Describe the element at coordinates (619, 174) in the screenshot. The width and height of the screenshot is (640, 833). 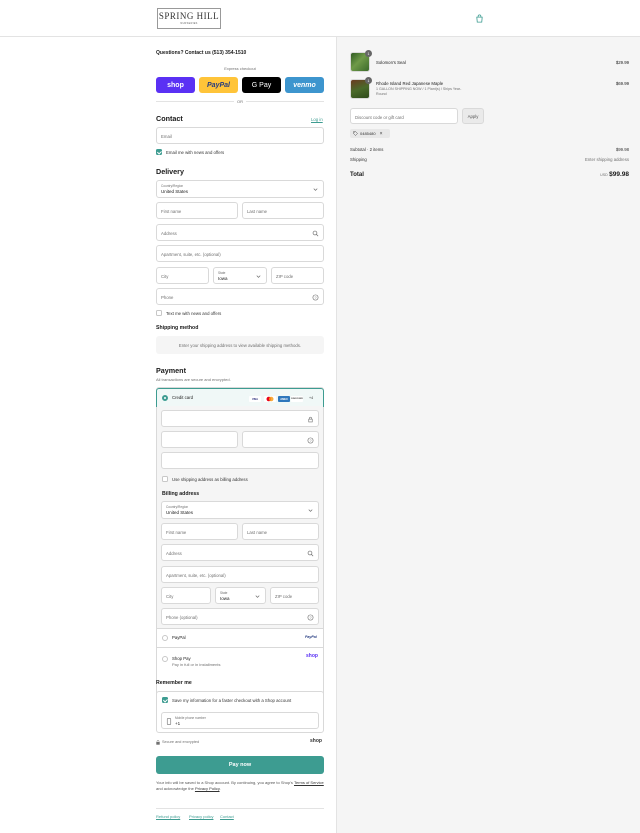
I see `total-value: $99.98` at that location.